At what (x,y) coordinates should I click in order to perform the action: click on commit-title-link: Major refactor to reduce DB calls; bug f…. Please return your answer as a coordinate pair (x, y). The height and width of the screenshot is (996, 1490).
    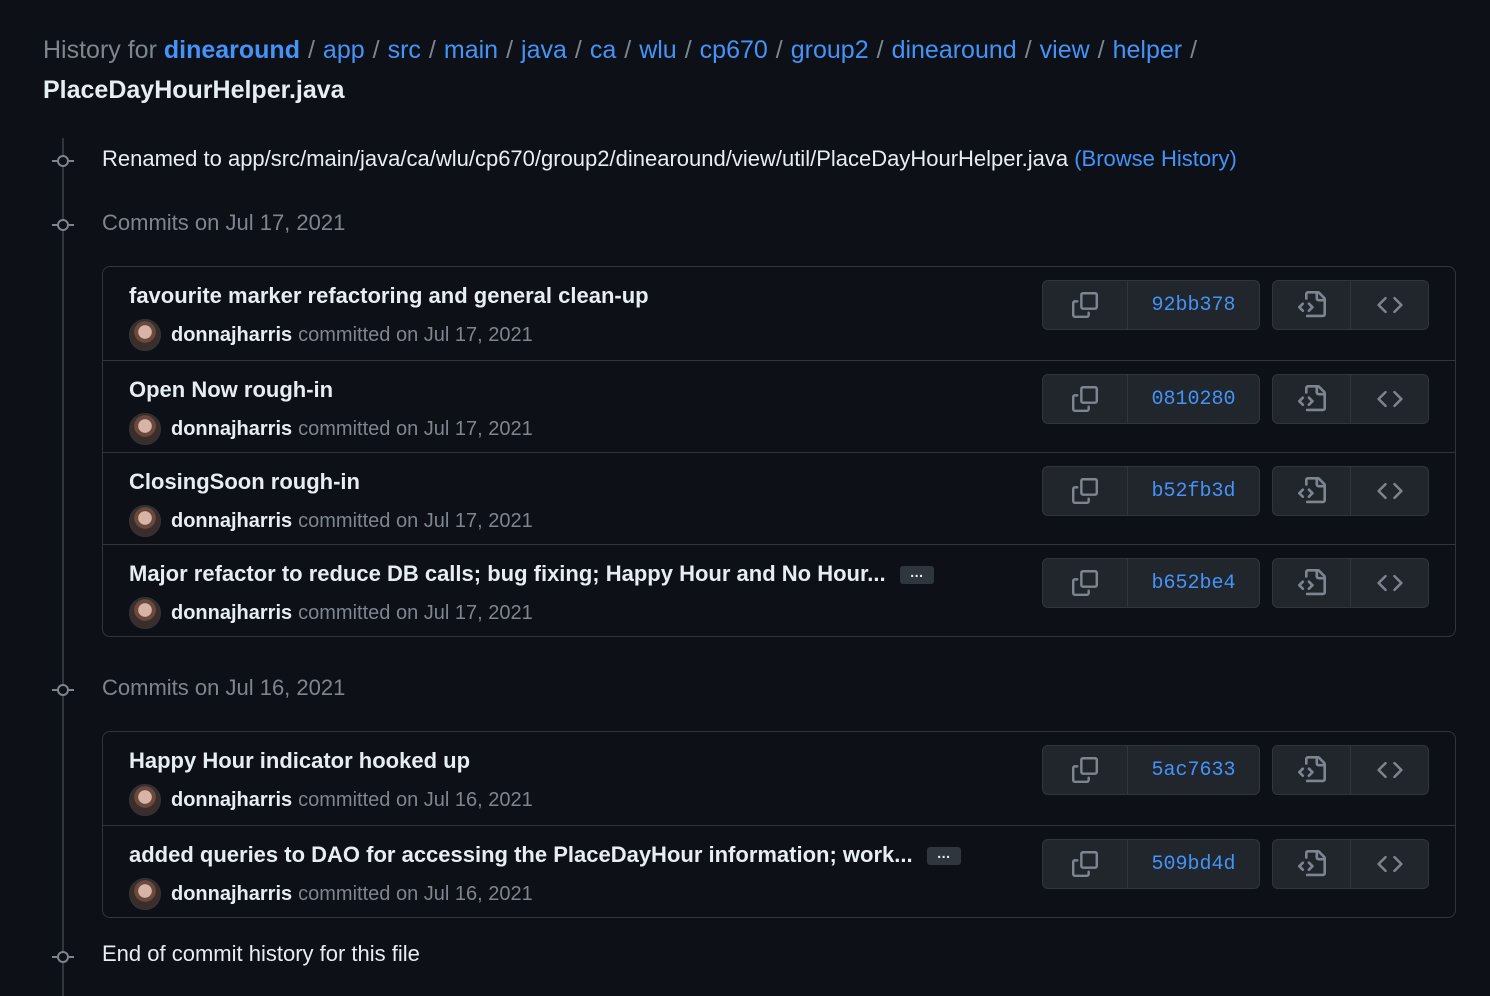
    Looking at the image, I should click on (507, 573).